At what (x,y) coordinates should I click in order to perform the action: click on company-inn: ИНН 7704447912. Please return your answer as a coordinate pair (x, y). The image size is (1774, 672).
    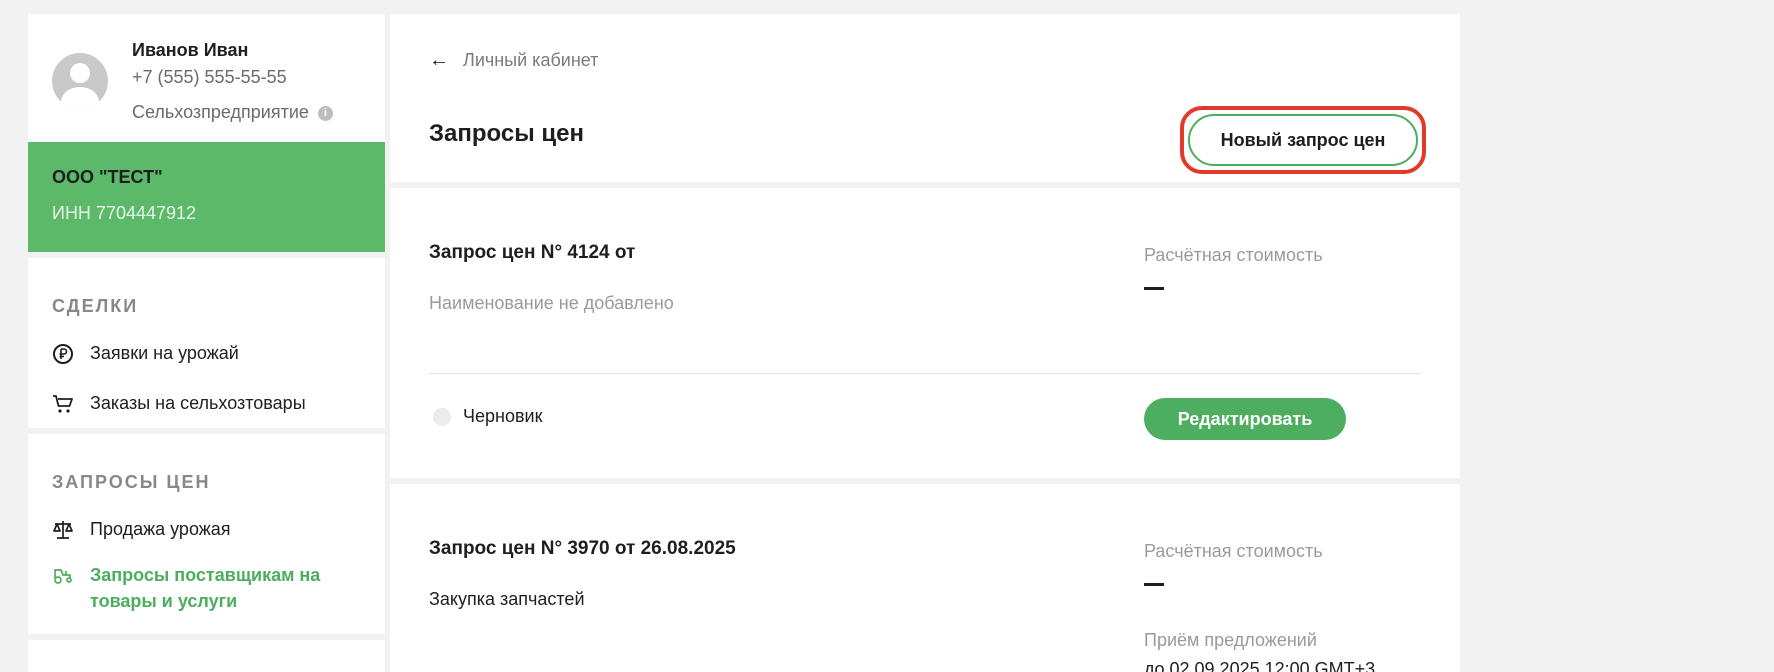
    Looking at the image, I should click on (124, 213).